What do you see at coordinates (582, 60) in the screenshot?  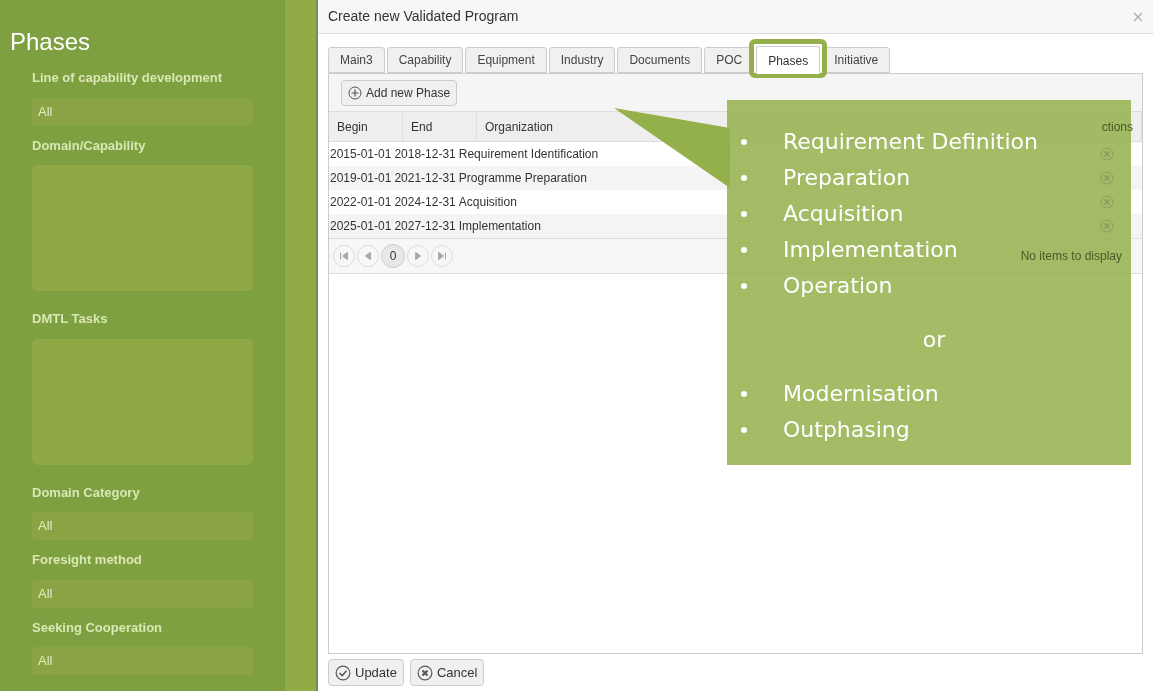 I see `tab: Industry` at bounding box center [582, 60].